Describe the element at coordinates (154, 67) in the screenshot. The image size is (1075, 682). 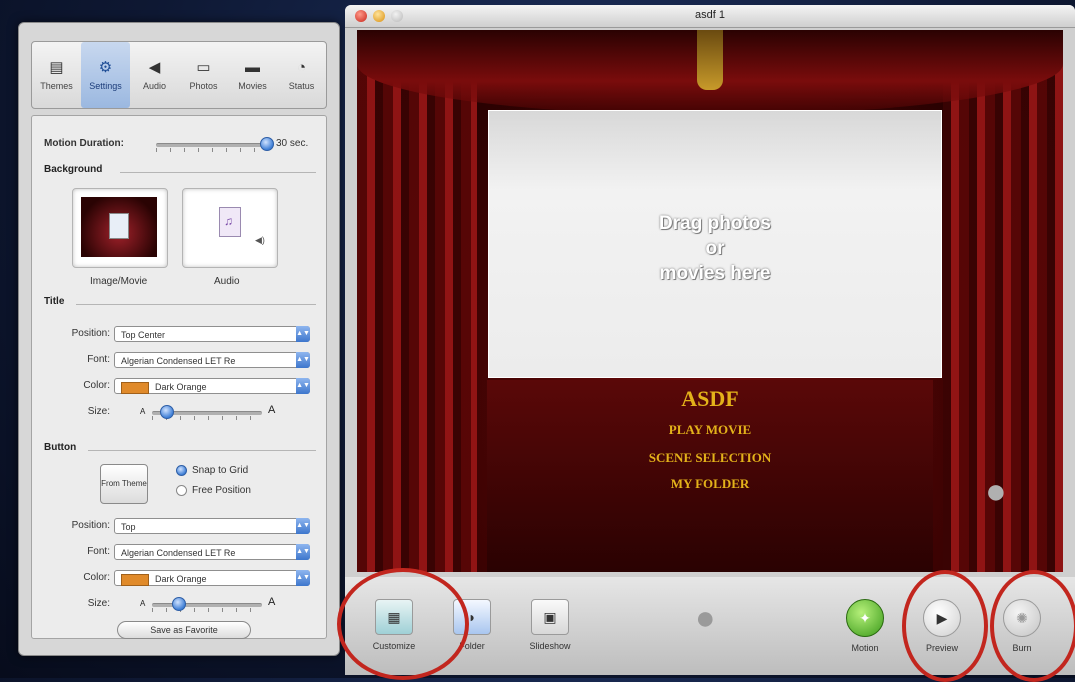
I see `speaker-icon: ◀` at that location.